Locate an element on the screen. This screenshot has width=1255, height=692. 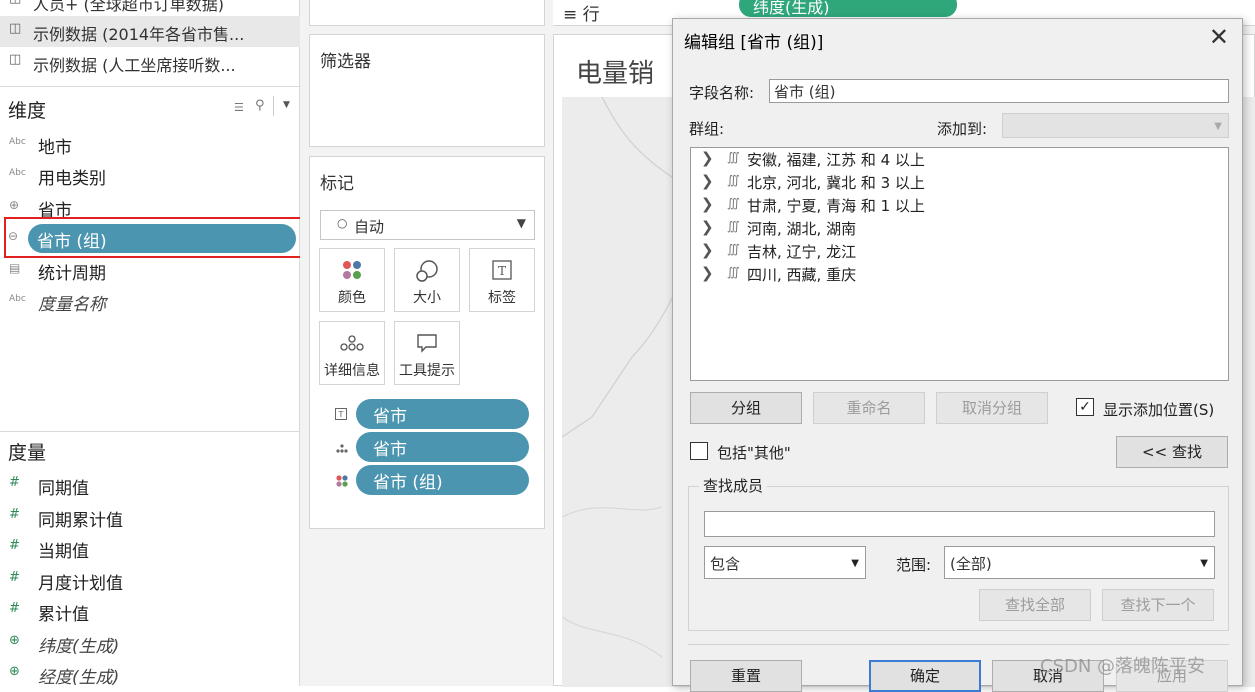
tooltip-button: 工具提示 is located at coordinates (427, 353).